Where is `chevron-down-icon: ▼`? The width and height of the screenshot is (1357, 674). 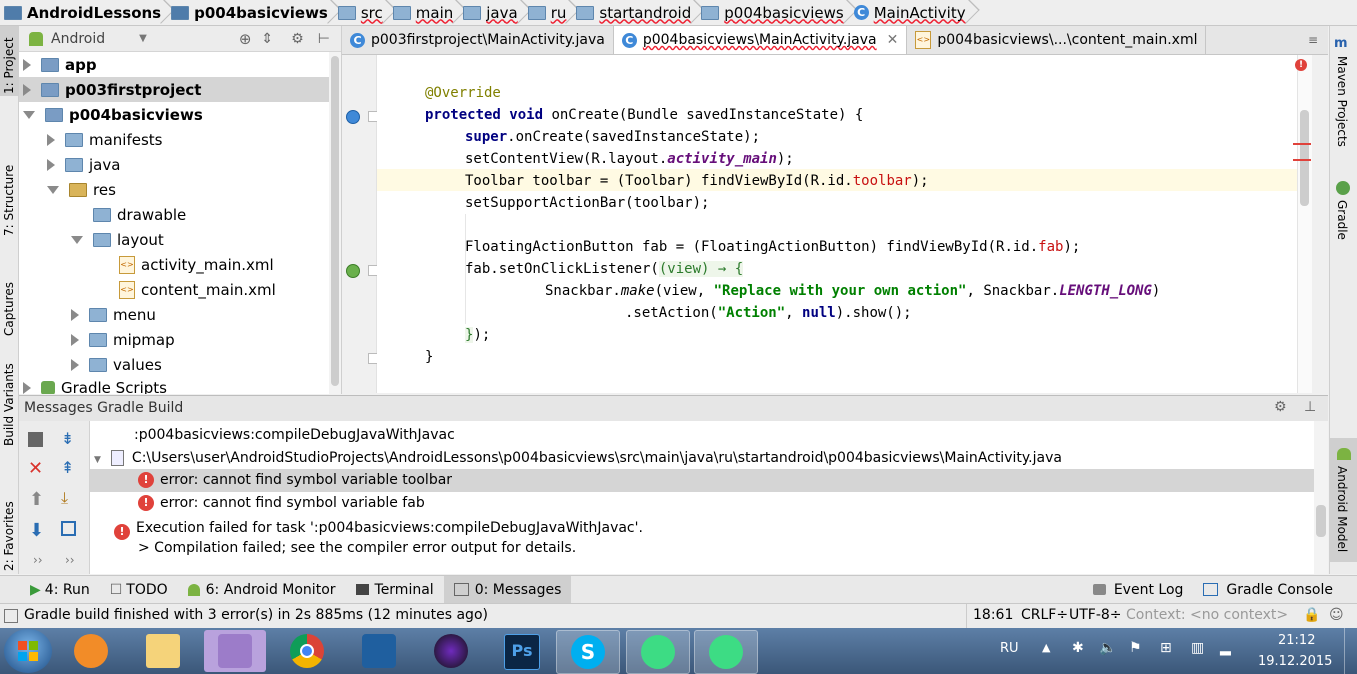
chevron-down-icon: ▼ is located at coordinates (143, 38).